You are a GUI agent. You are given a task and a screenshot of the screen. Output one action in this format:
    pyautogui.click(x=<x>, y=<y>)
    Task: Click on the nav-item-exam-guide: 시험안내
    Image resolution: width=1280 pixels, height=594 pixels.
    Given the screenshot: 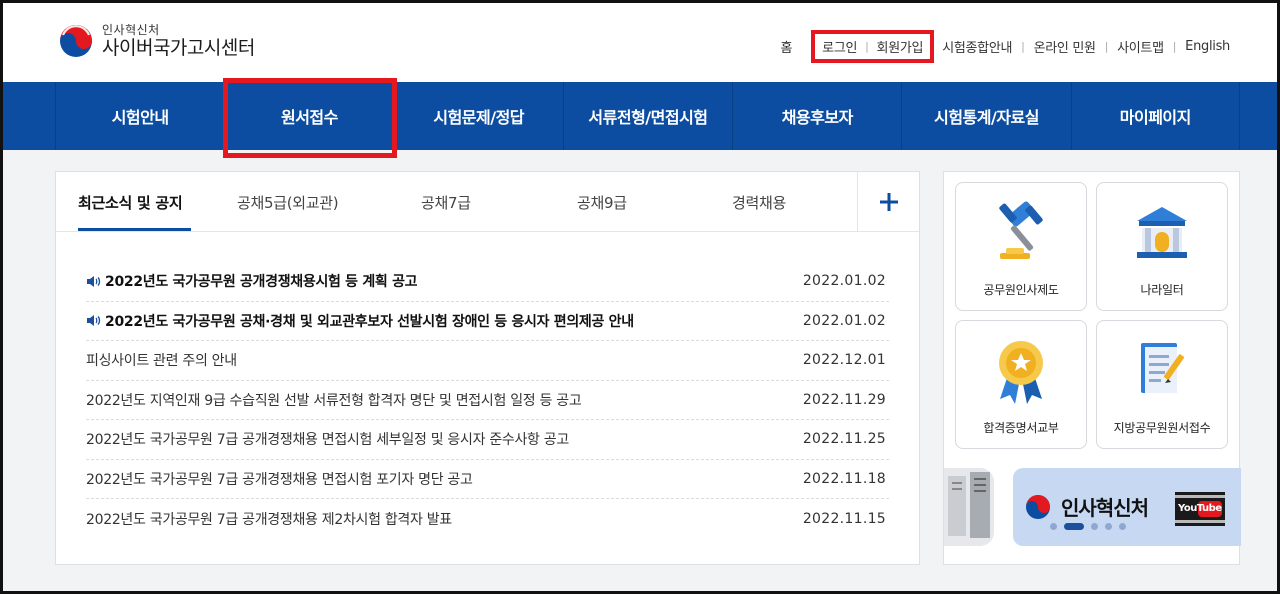 What is the action you would take?
    pyautogui.click(x=139, y=116)
    